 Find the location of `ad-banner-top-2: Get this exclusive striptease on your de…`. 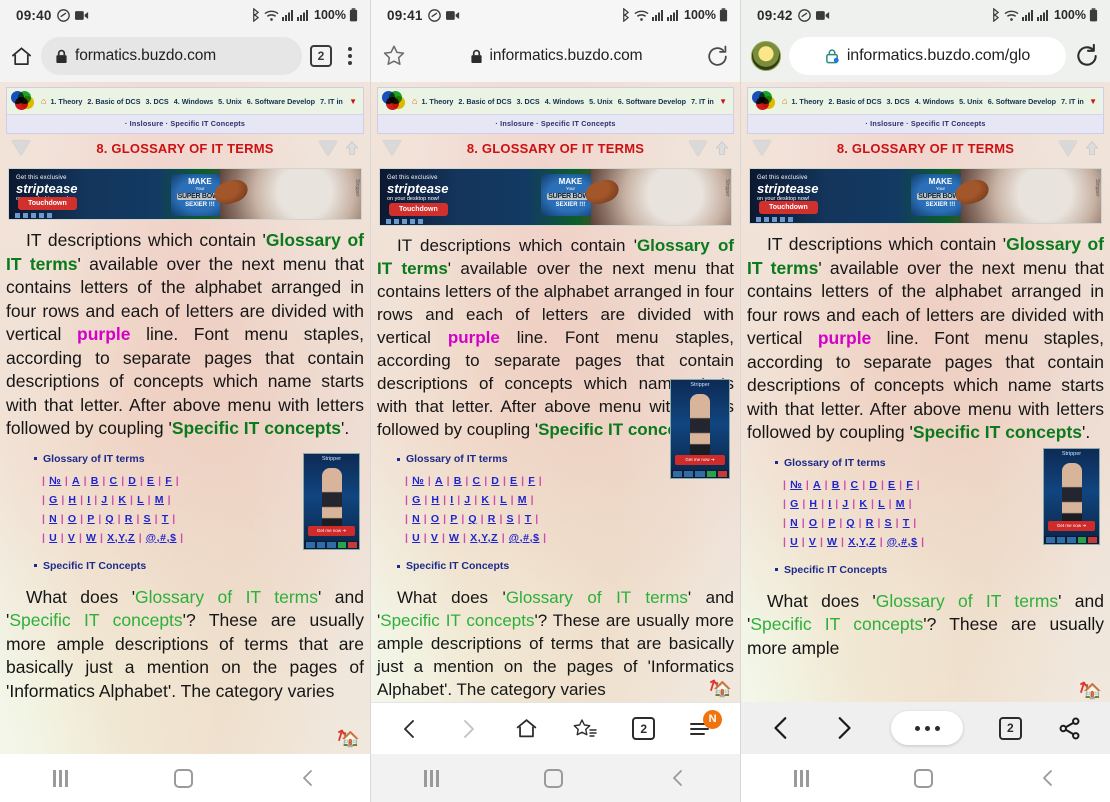

ad-banner-top-2: Get this exclusive striptease on your de… is located at coordinates (555, 197).